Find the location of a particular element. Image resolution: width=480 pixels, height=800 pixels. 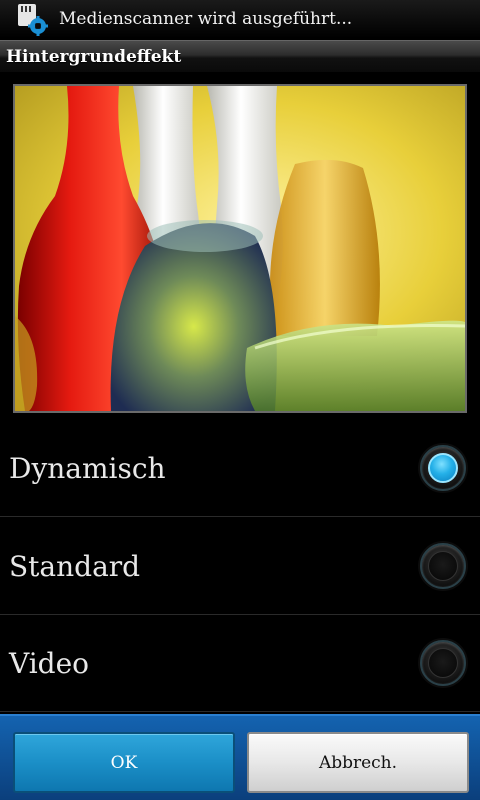

radio-button-standard is located at coordinates (443, 566).